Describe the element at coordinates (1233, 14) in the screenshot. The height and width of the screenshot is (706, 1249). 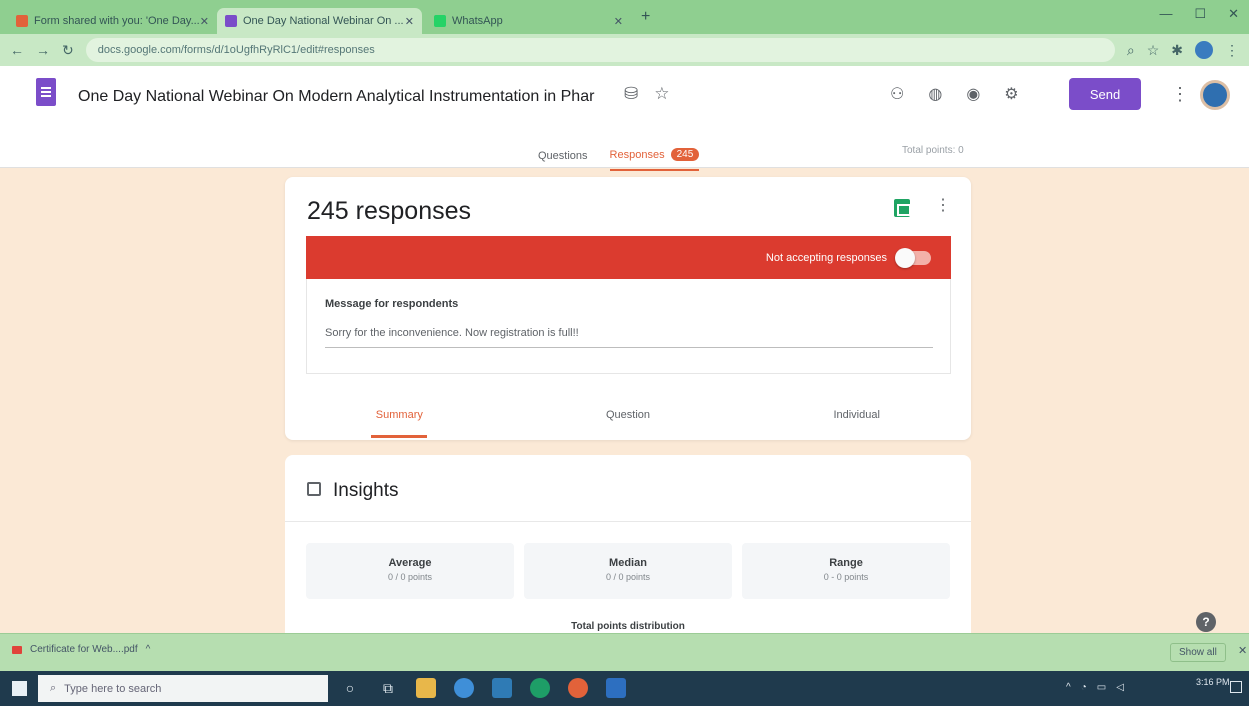
I see `close-window-icon: ✕` at that location.